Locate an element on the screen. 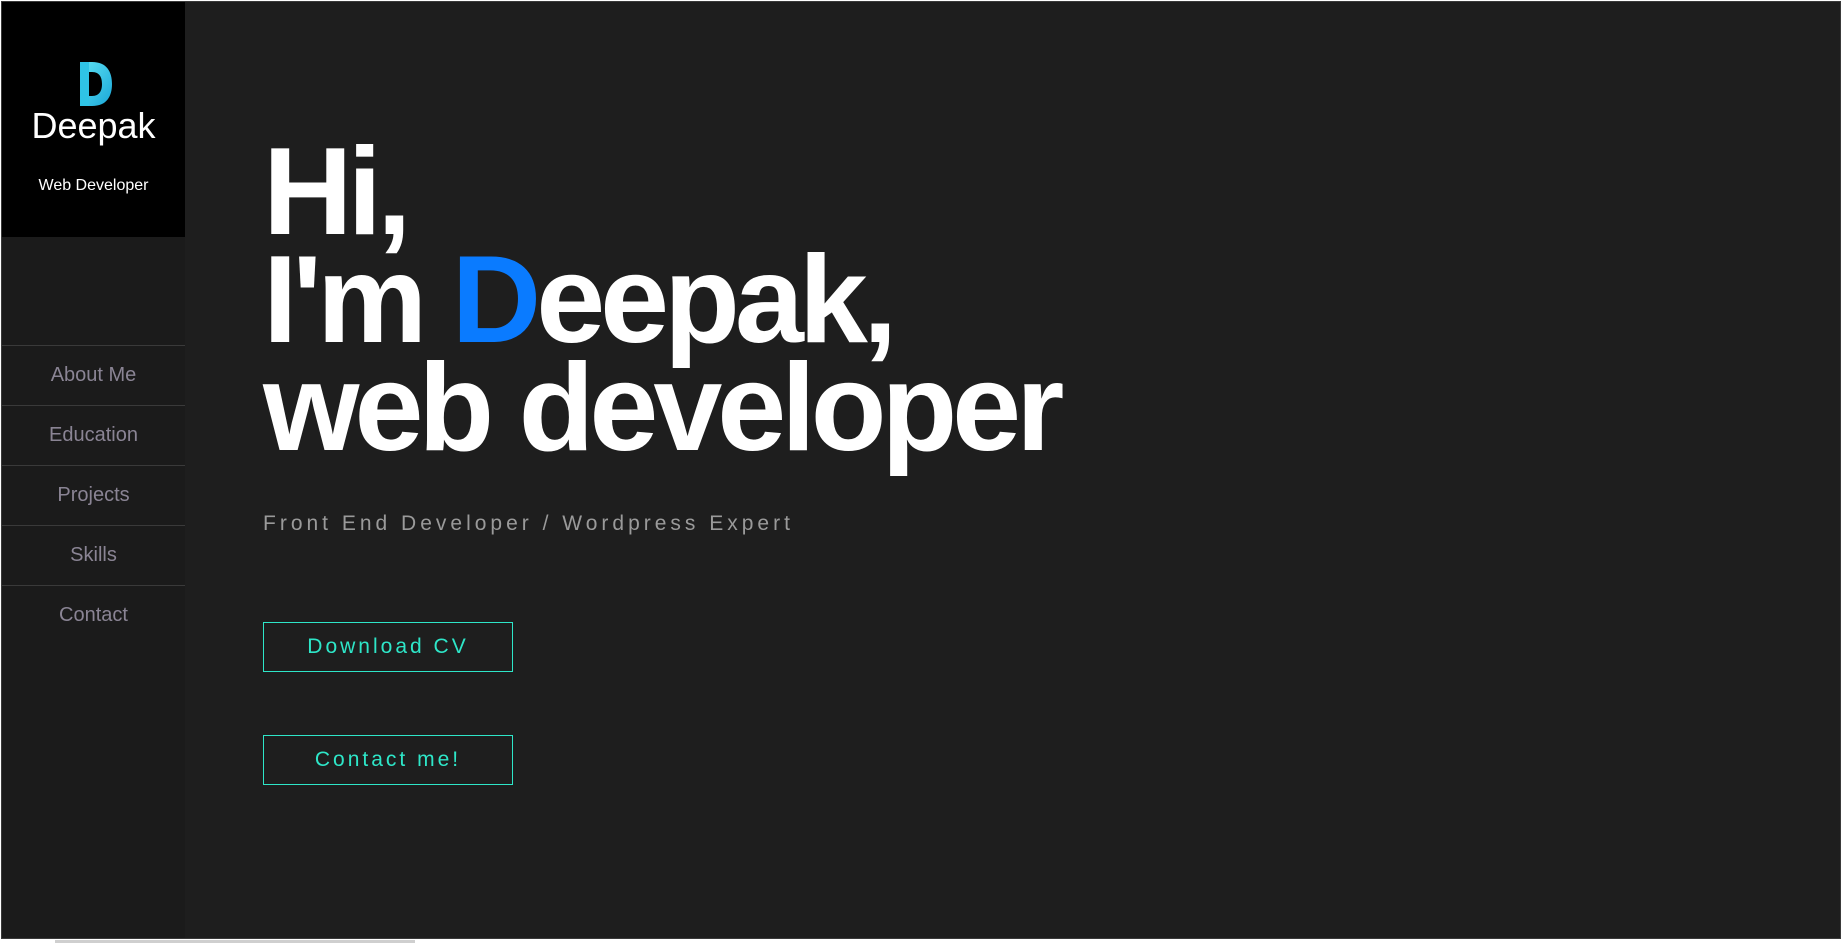 The height and width of the screenshot is (944, 1844). headline-line-3: web developer is located at coordinates (663, 408).